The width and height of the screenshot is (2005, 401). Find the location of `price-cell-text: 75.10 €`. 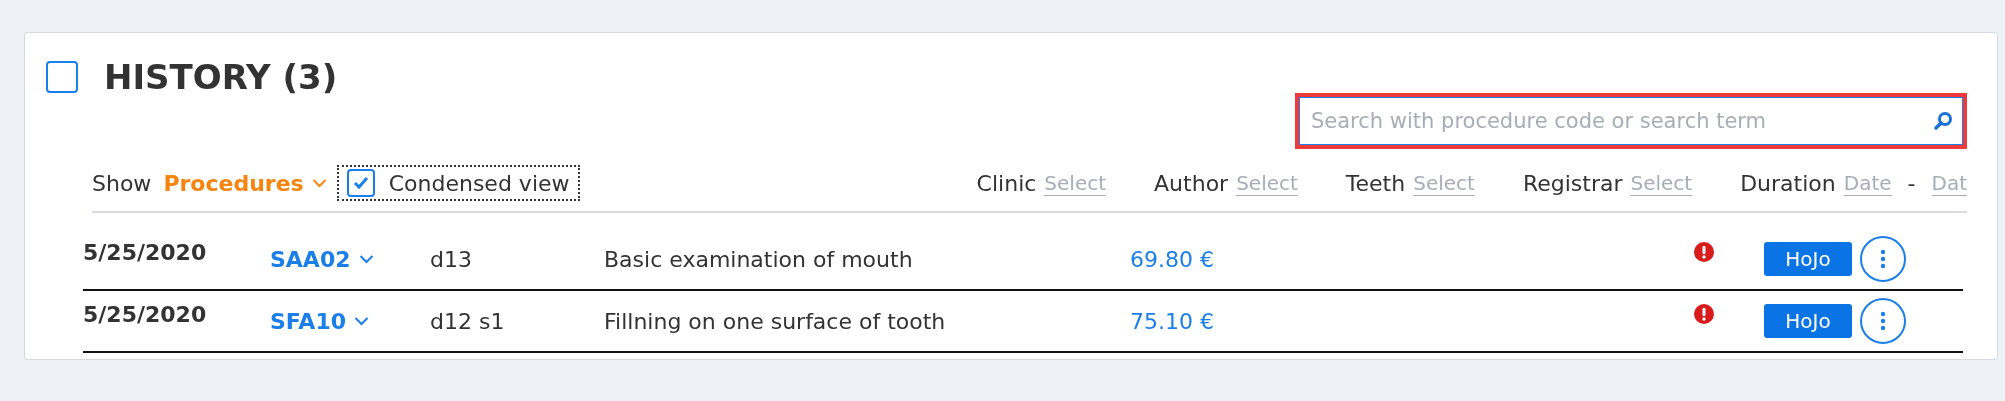

price-cell-text: 75.10 € is located at coordinates (1171, 321).